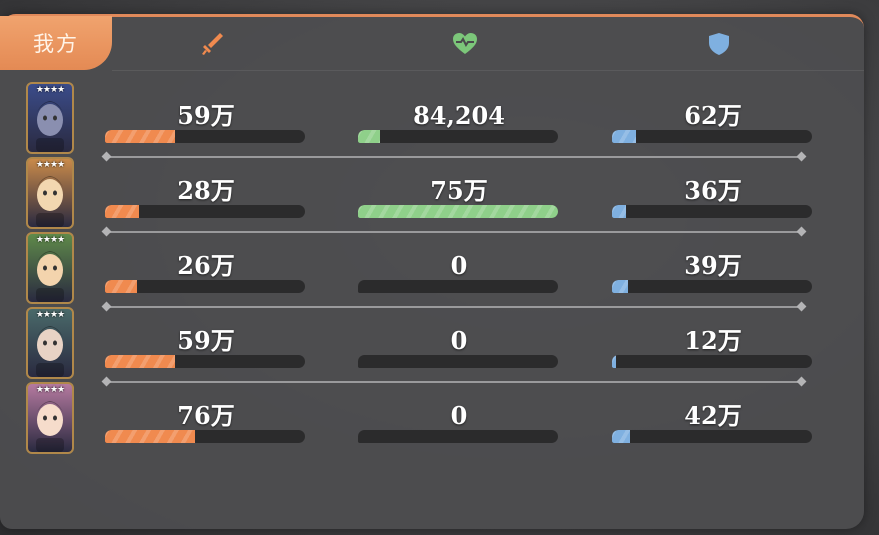 This screenshot has width=879, height=535. What do you see at coordinates (212, 44) in the screenshot?
I see `sword-icon` at bounding box center [212, 44].